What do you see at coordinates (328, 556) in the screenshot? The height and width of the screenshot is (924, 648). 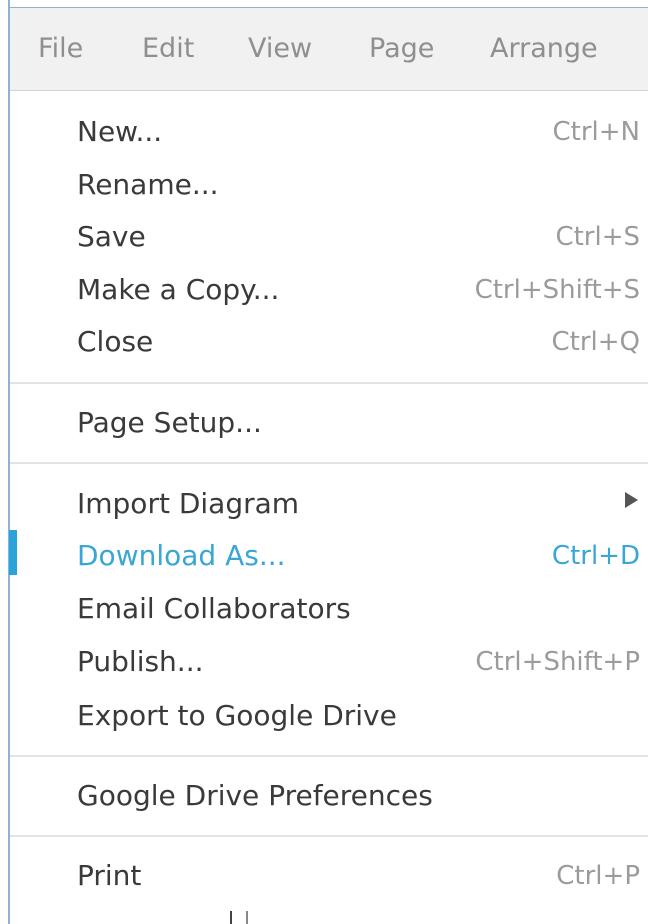 I see `menu-item-download-as: Download As... Ctrl+D` at bounding box center [328, 556].